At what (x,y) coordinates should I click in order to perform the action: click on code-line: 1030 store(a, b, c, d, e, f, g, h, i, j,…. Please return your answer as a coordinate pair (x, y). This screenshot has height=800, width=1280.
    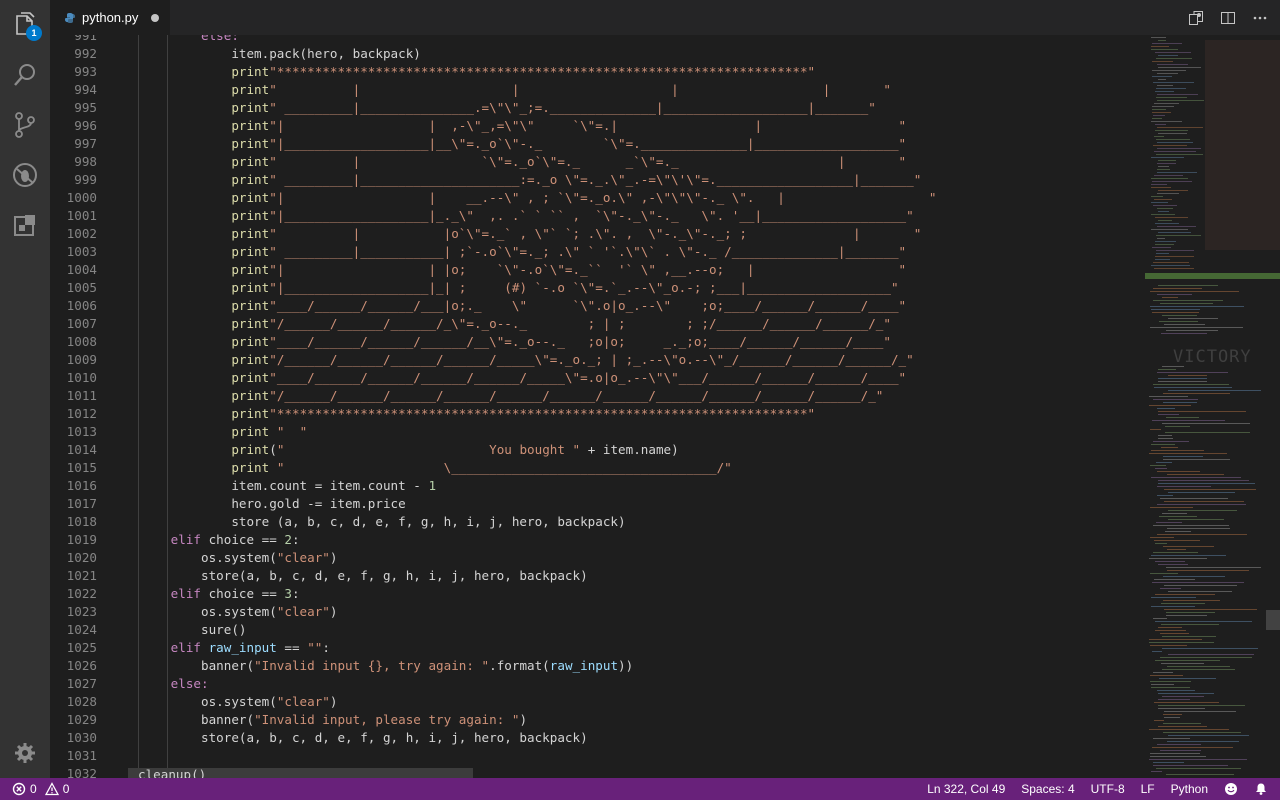
    Looking at the image, I should click on (597, 738).